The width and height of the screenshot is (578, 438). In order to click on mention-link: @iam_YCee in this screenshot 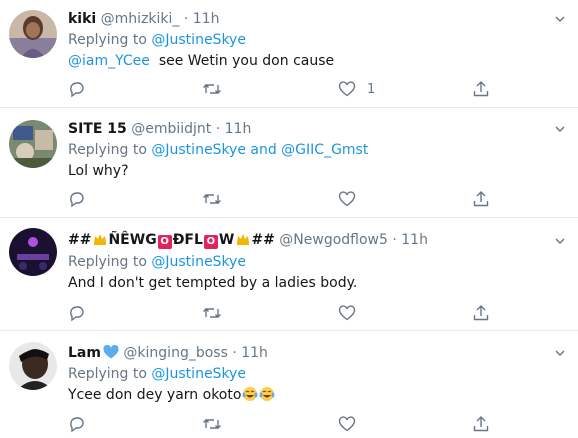, I will do `click(109, 61)`.